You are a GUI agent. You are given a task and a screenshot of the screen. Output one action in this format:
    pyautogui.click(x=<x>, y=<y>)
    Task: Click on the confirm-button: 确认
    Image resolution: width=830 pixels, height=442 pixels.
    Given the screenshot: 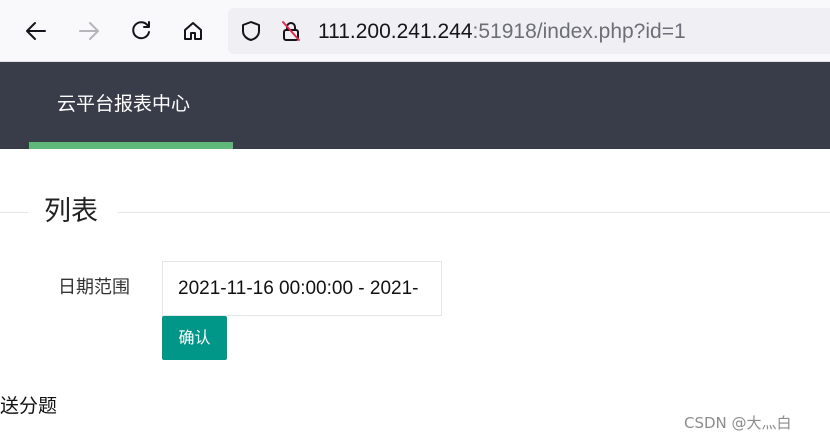 What is the action you would take?
    pyautogui.click(x=194, y=338)
    